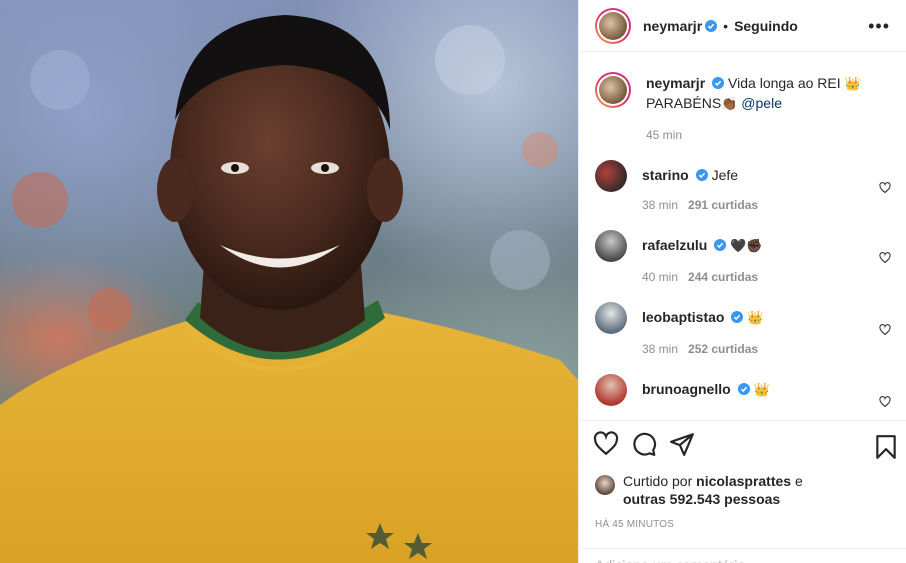  Describe the element at coordinates (644, 444) in the screenshot. I see `comment-icon` at that location.